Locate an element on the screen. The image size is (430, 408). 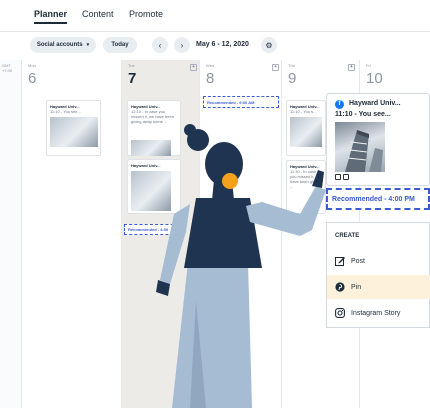
day-name: Wed is located at coordinates (210, 65).